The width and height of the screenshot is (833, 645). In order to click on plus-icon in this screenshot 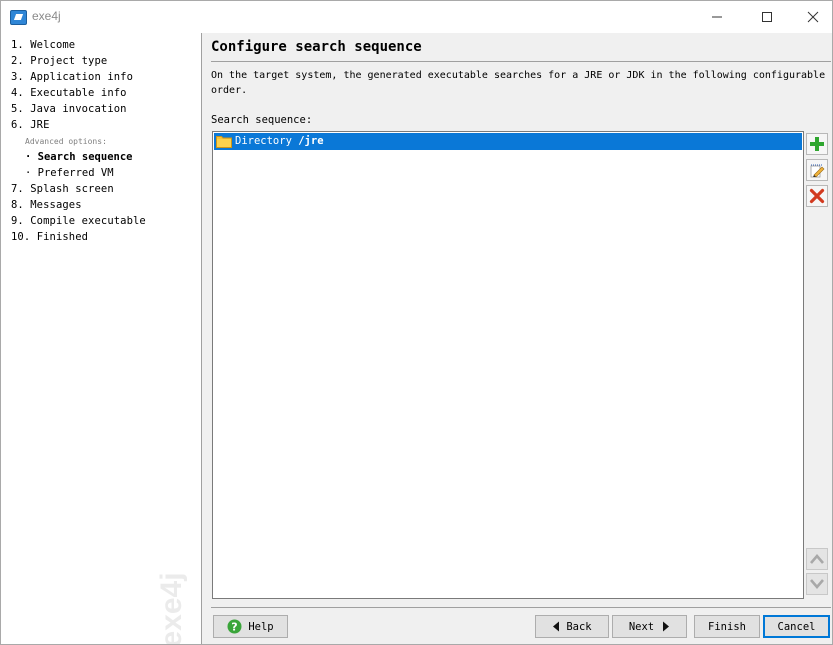, I will do `click(817, 144)`.